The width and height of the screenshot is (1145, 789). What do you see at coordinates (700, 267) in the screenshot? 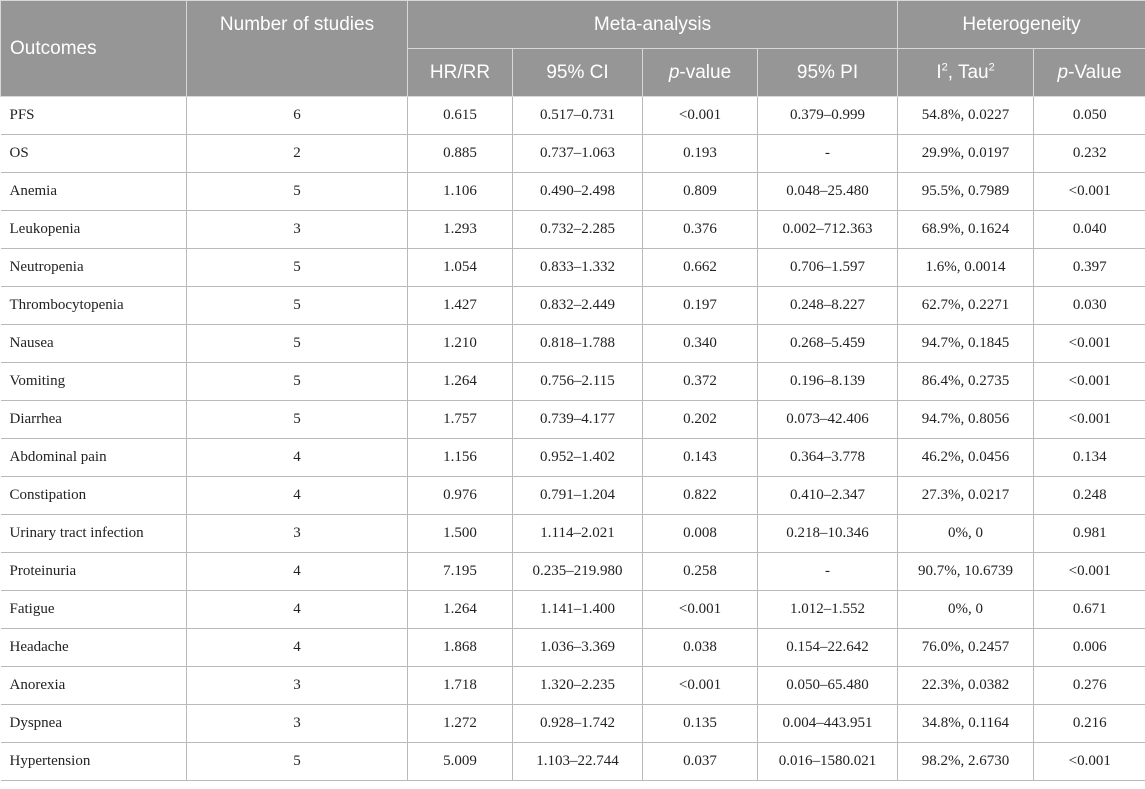
I see `p-value-cell: 0.662` at bounding box center [700, 267].